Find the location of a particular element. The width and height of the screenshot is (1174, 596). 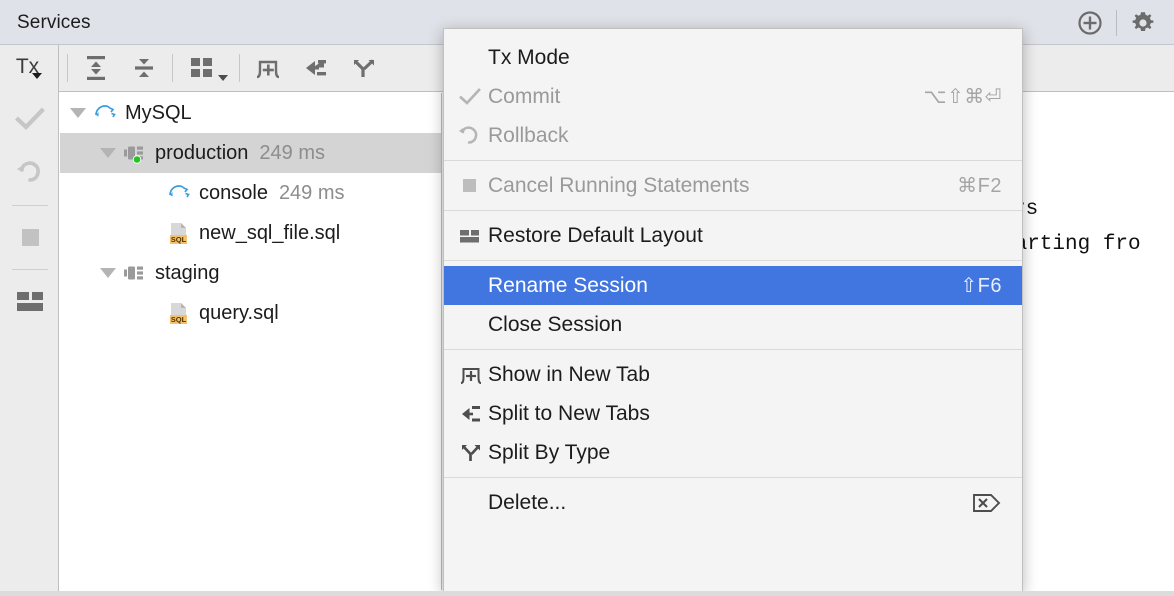

tree-node-mysql: MySQL is located at coordinates (250, 113).